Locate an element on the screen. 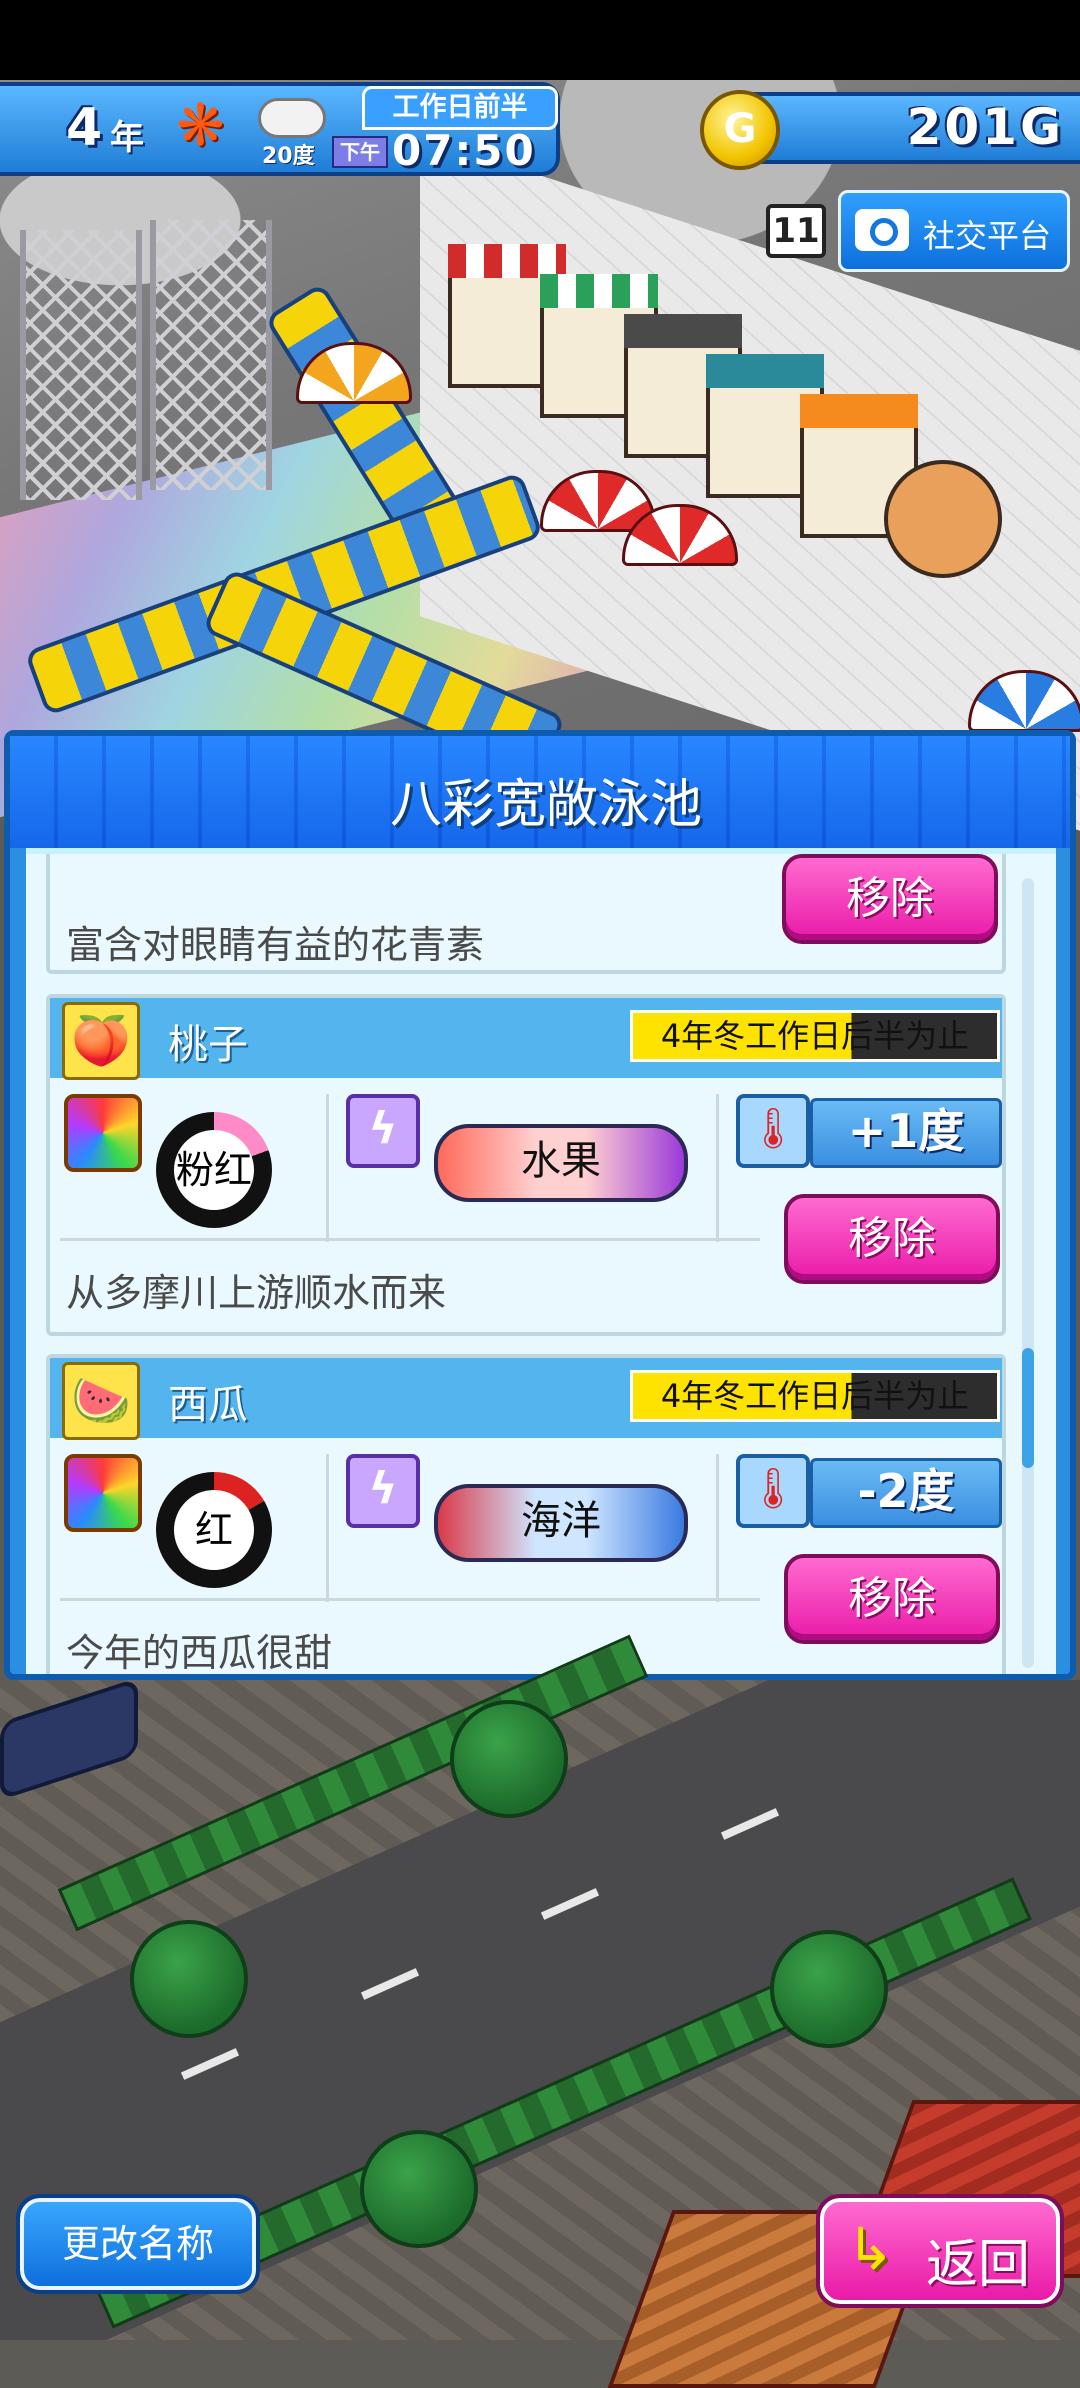 The height and width of the screenshot is (2388, 1080). item-name: 西瓜 is located at coordinates (208, 1405).